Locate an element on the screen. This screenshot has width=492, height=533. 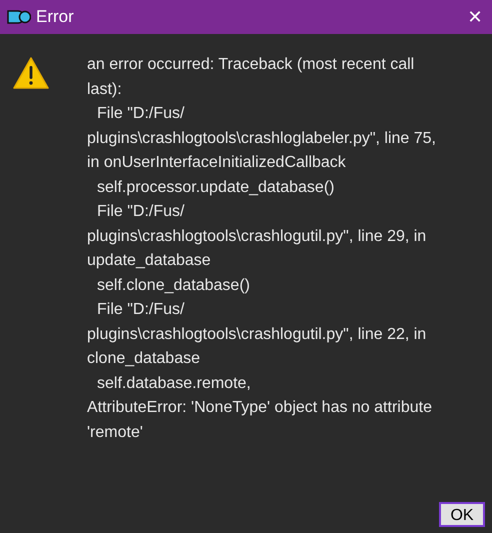
app-logo-icon is located at coordinates (19, 17).